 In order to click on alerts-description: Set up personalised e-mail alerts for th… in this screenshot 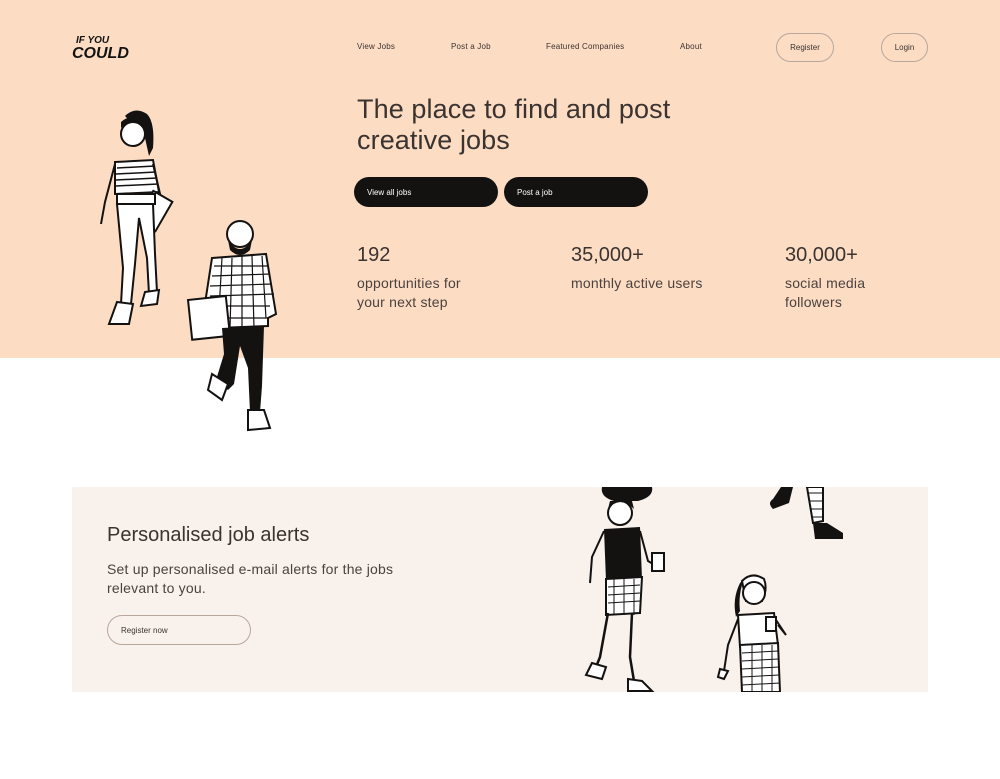, I will do `click(267, 579)`.